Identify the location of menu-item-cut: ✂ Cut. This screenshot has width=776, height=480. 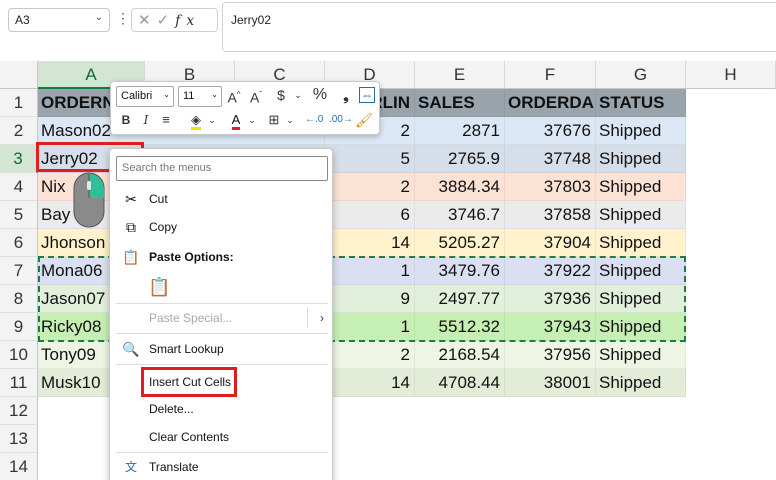
(221, 199).